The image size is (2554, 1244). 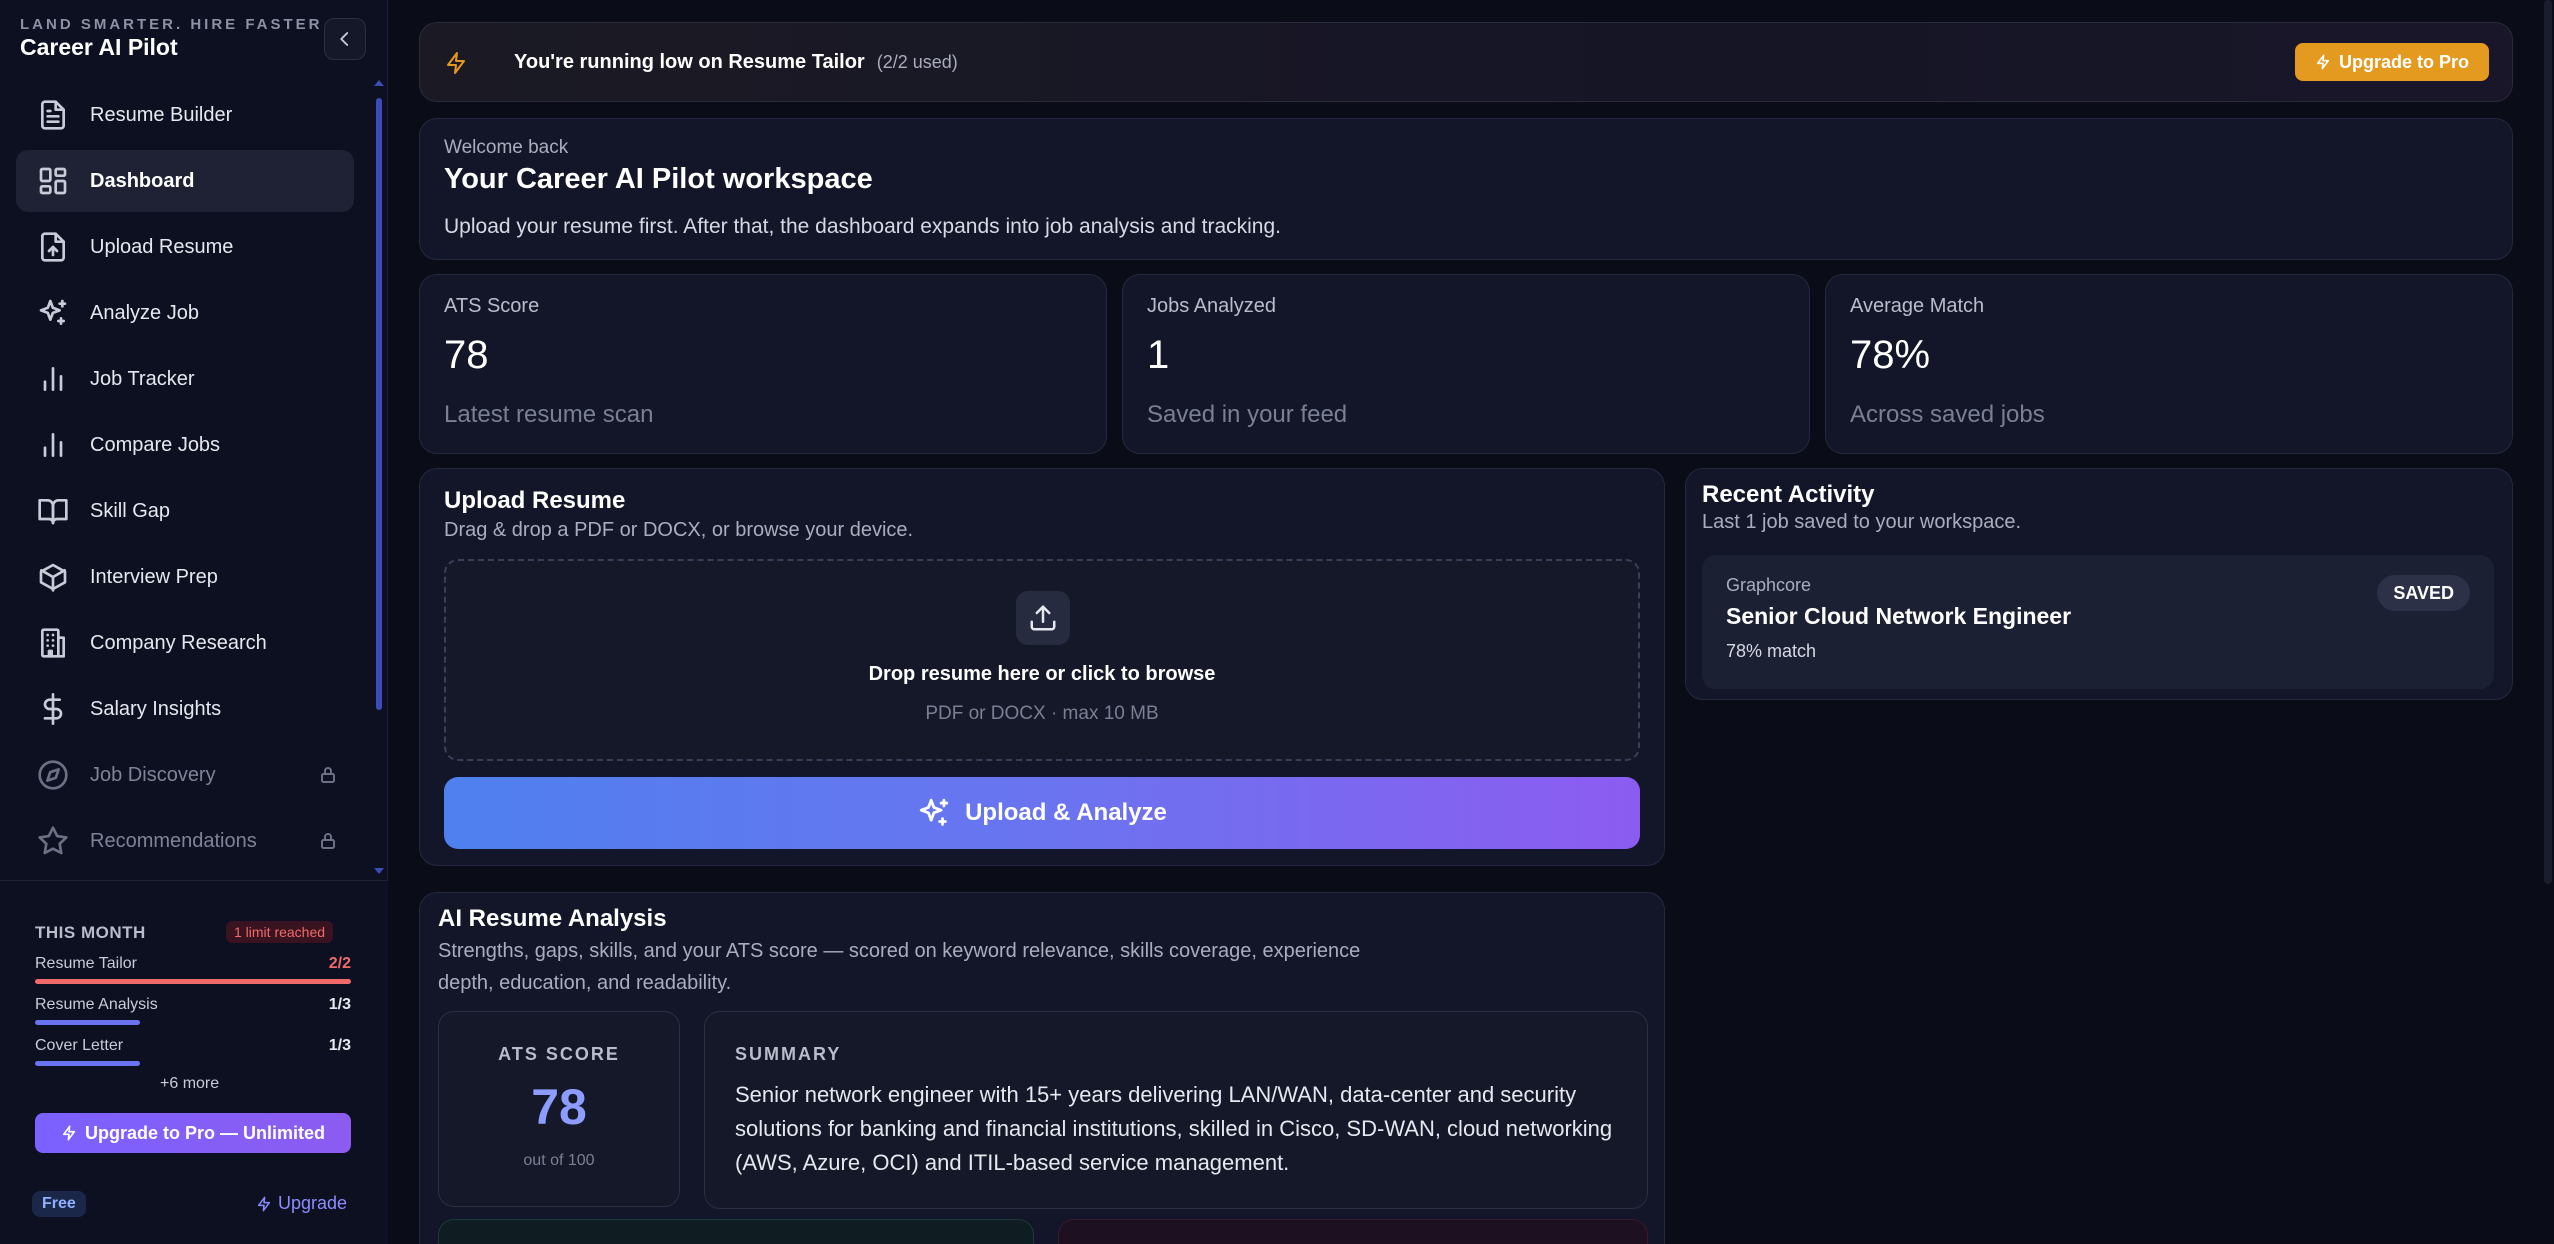 I want to click on usage-row-name: Resume Tailor, so click(x=86, y=963).